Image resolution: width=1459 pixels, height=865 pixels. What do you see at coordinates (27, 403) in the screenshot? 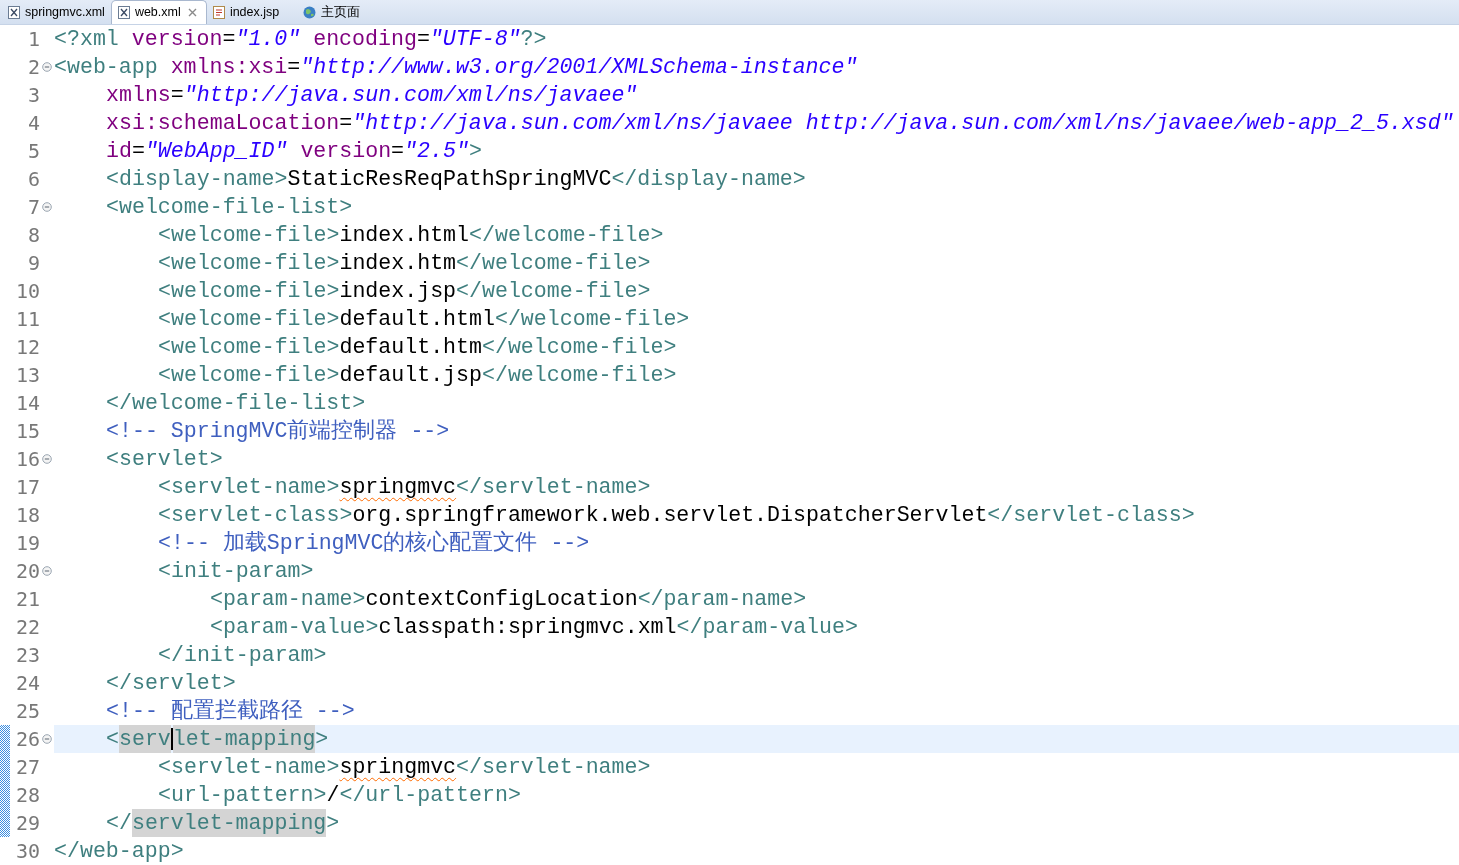
I see `line-number: 14` at bounding box center [27, 403].